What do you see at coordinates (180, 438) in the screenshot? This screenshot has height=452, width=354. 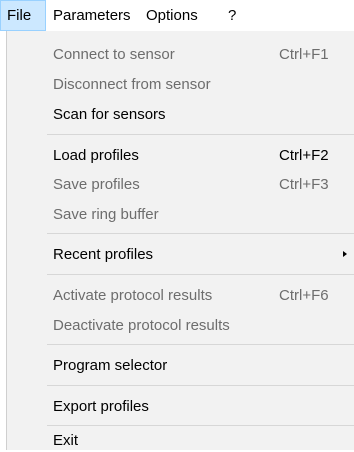 I see `menu-item-exit: Exit` at bounding box center [180, 438].